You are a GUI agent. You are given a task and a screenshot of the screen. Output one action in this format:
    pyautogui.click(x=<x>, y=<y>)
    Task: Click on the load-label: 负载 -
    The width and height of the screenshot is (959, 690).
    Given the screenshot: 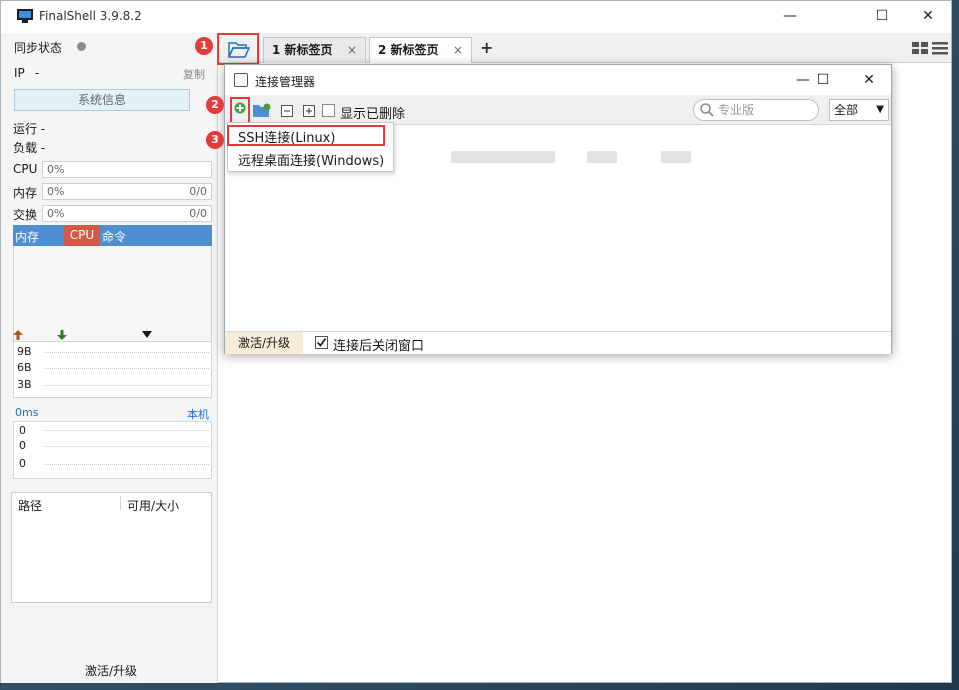 What is the action you would take?
    pyautogui.click(x=29, y=148)
    